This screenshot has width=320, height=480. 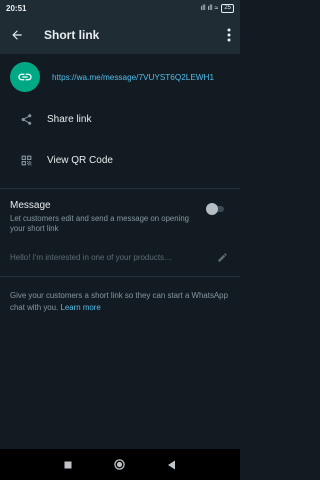 I want to click on more-options-button, so click(x=229, y=35).